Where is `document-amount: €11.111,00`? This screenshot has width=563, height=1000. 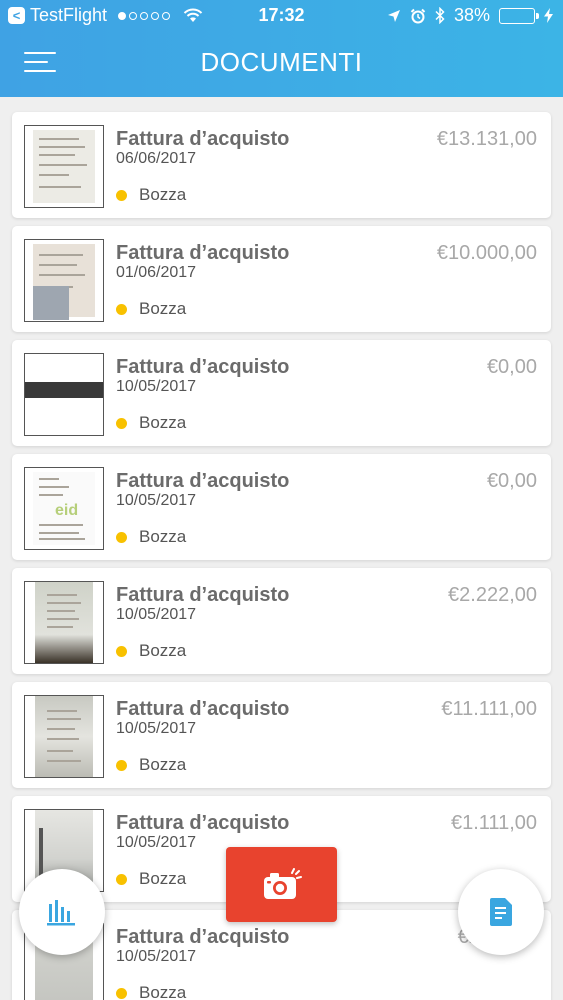
document-amount: €11.111,00 is located at coordinates (489, 709).